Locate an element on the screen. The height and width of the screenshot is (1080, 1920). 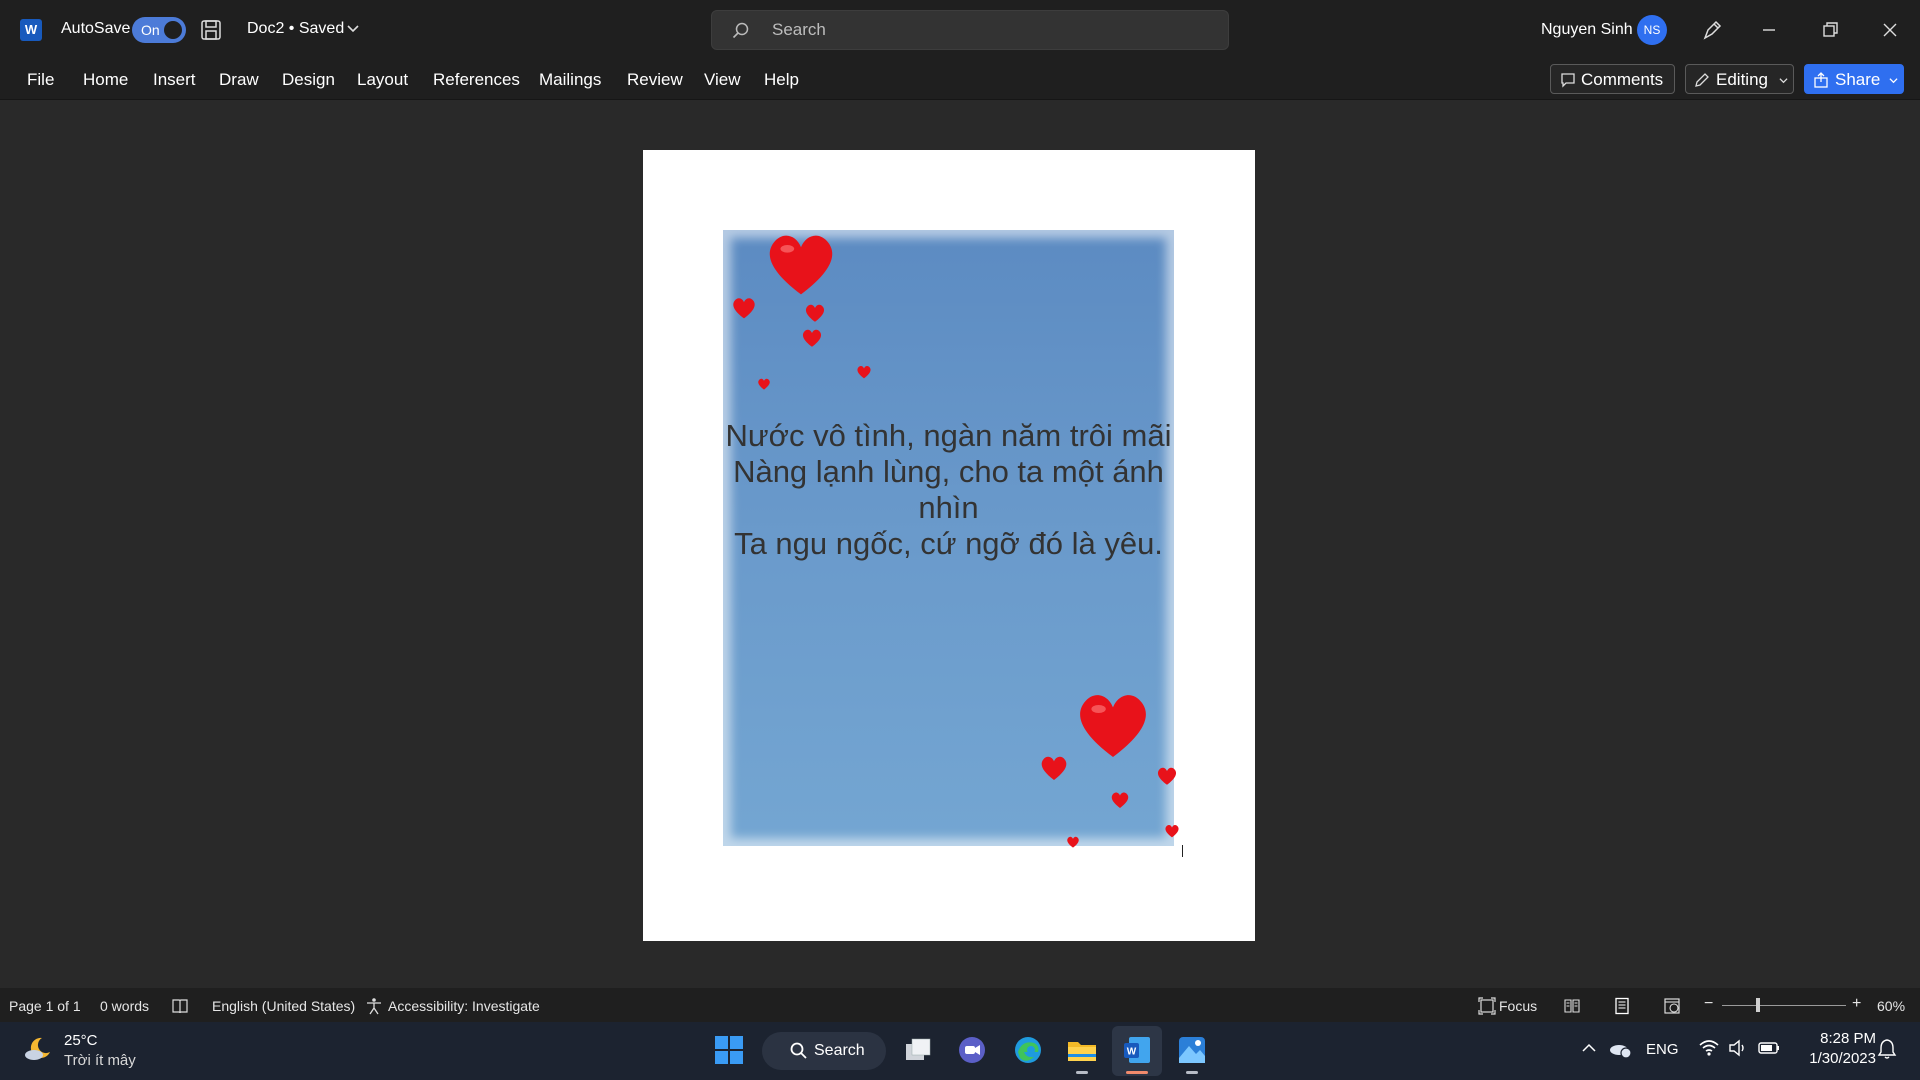
zoom-level: 60% is located at coordinates (1891, 1006).